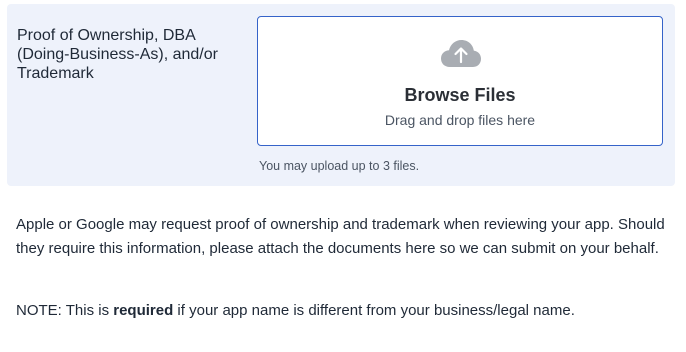 Image resolution: width=686 pixels, height=352 pixels. What do you see at coordinates (461, 53) in the screenshot?
I see `cloud-upload-icon` at bounding box center [461, 53].